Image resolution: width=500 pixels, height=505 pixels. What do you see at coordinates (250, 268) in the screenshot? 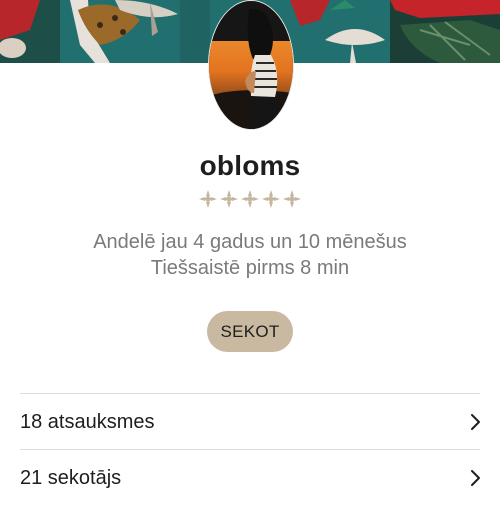
I see `last-online-text: Tiešsaistē pirms 8 min` at bounding box center [250, 268].